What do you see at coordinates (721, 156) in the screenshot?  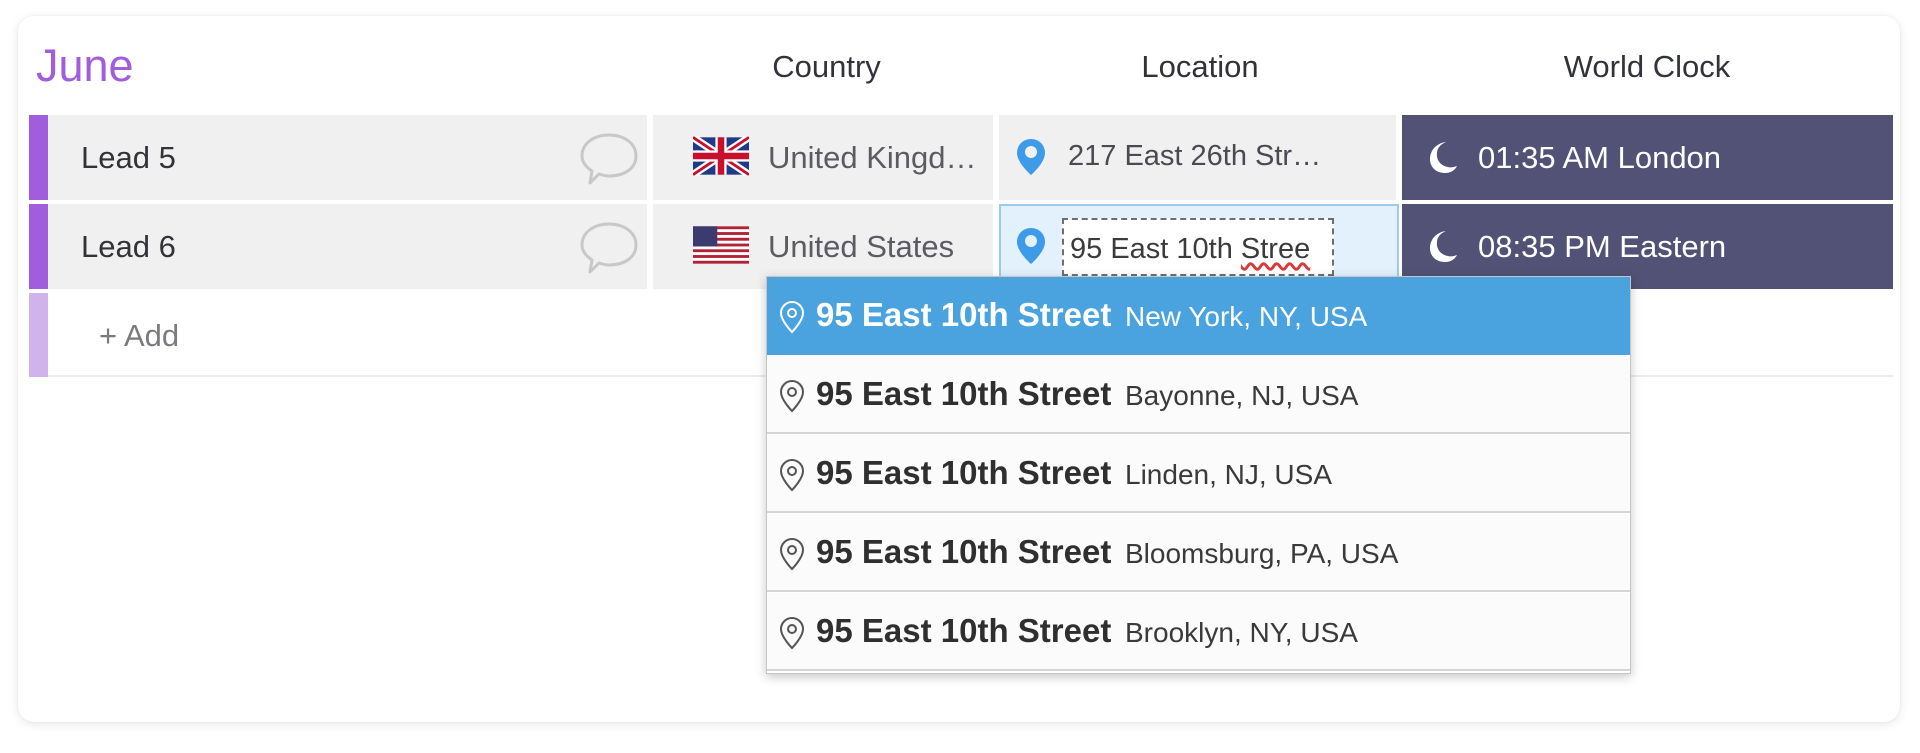 I see `uk-flag-icon` at bounding box center [721, 156].